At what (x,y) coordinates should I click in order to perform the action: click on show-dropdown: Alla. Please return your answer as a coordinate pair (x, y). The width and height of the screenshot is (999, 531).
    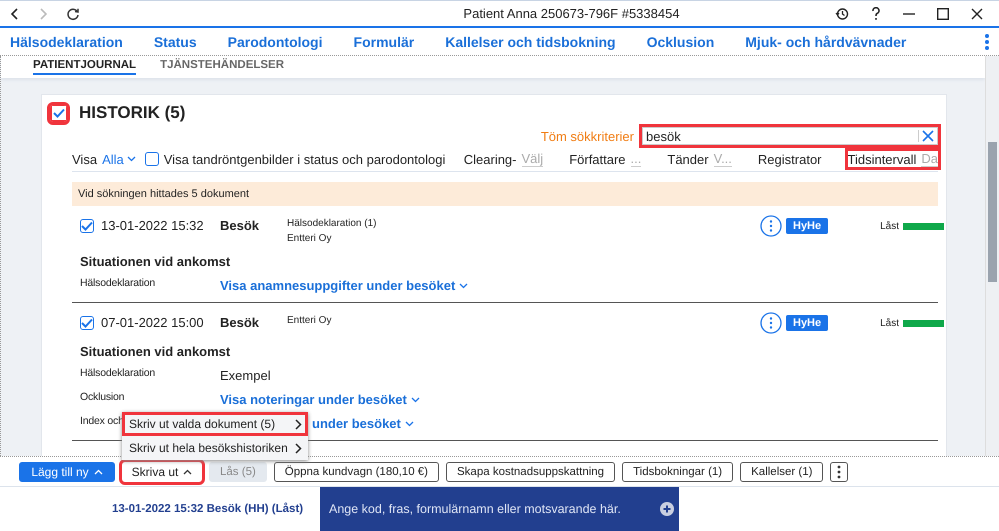
    Looking at the image, I should click on (119, 159).